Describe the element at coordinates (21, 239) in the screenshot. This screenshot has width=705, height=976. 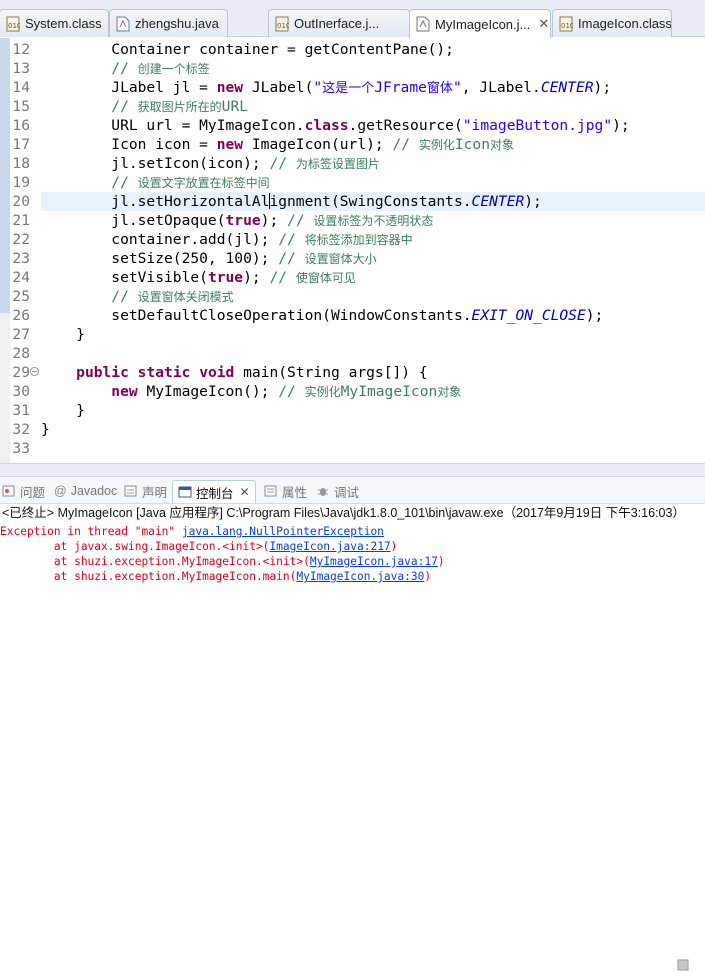
I see `line-number: 22` at that location.